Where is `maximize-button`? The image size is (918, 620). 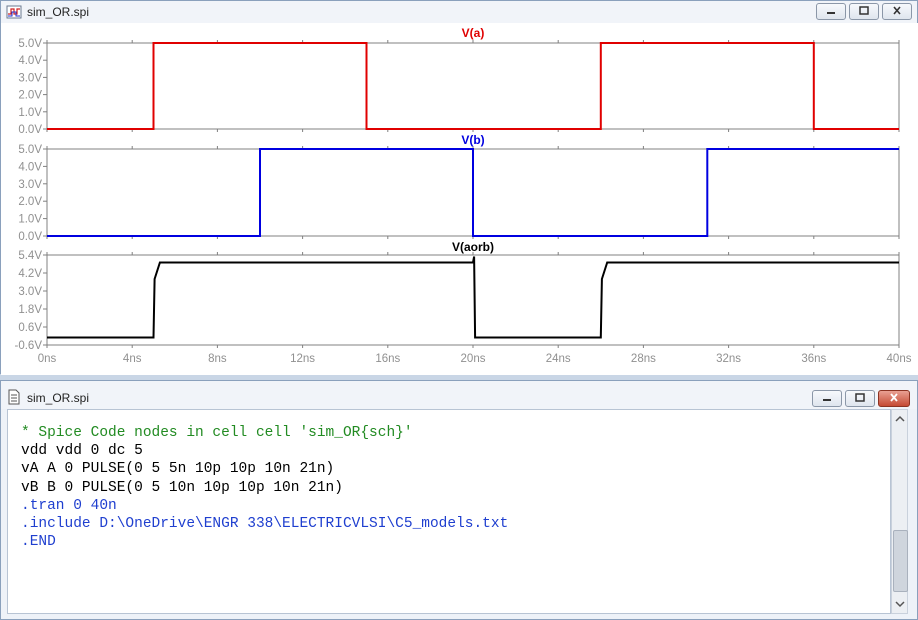
maximize-button is located at coordinates (864, 11).